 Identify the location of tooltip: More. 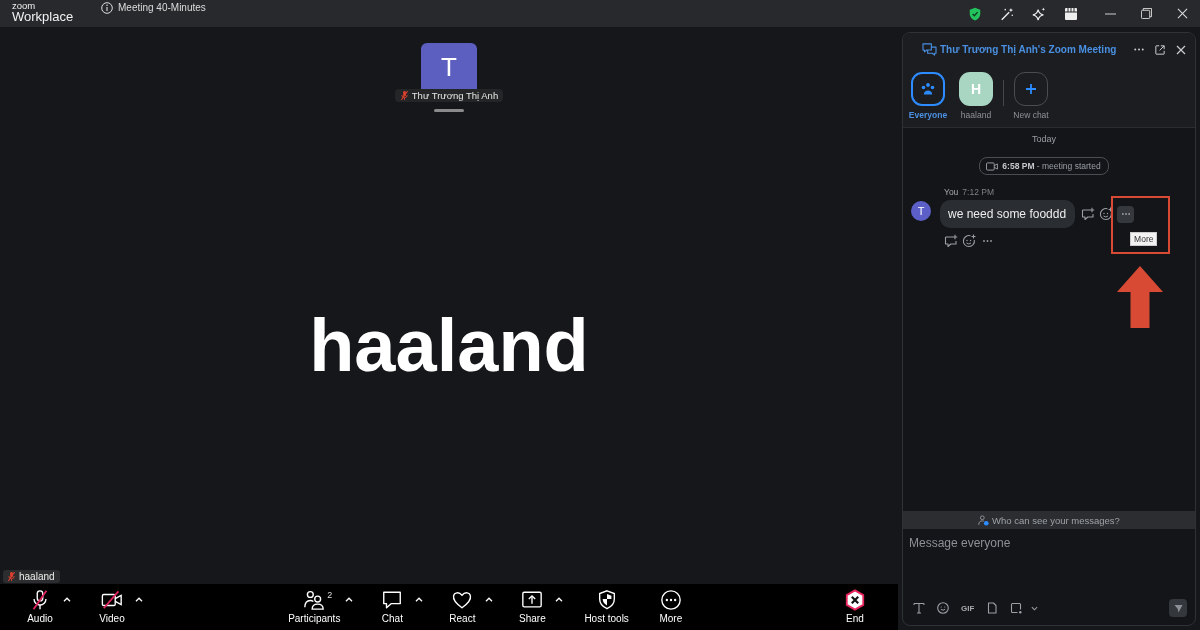
(1144, 238).